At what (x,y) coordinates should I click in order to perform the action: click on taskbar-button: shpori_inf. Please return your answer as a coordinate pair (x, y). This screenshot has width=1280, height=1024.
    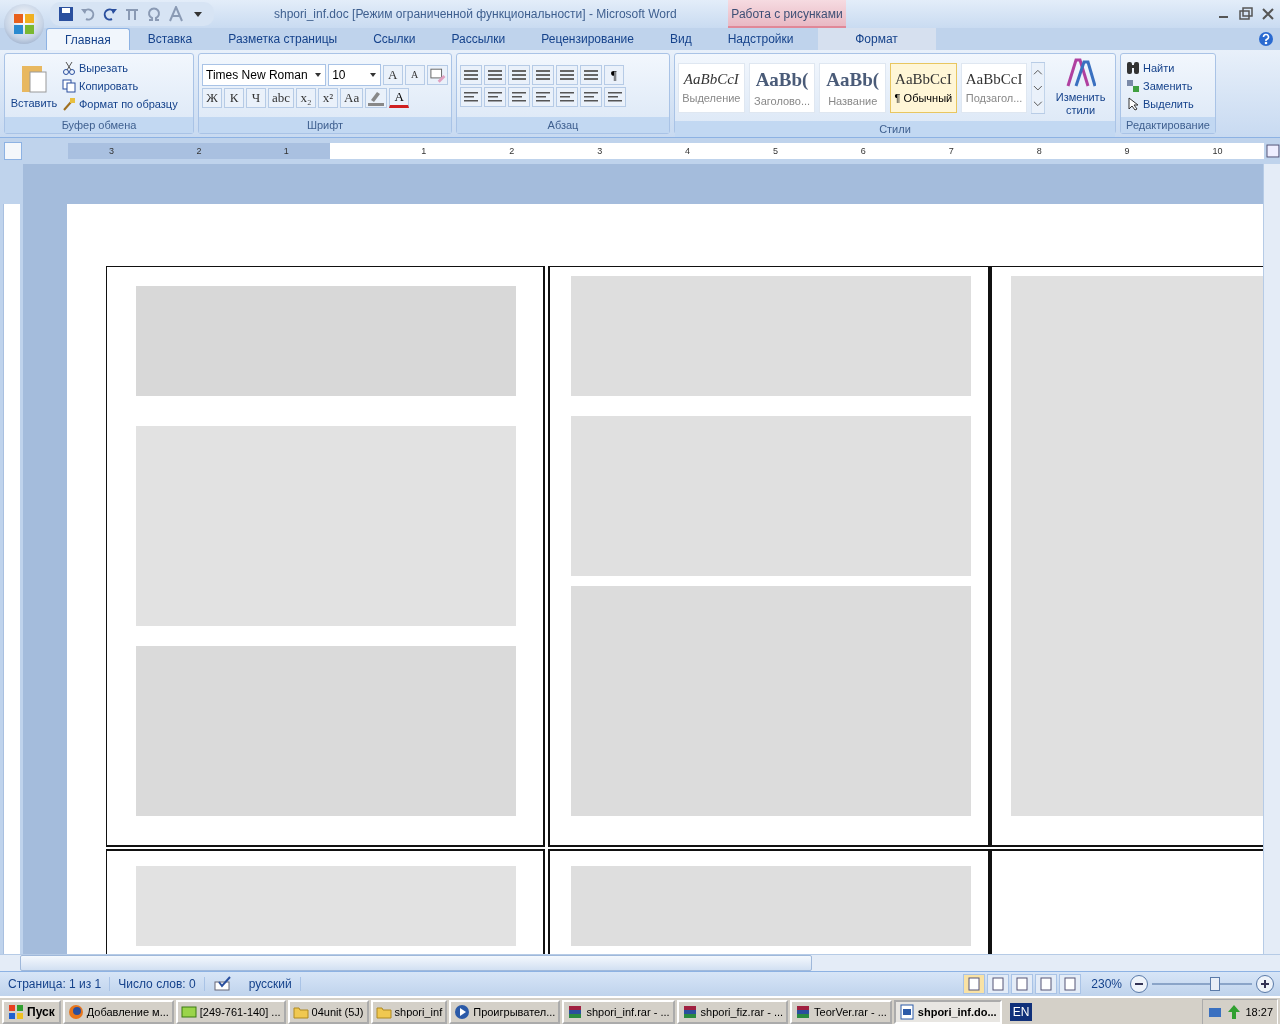
    Looking at the image, I should click on (409, 1012).